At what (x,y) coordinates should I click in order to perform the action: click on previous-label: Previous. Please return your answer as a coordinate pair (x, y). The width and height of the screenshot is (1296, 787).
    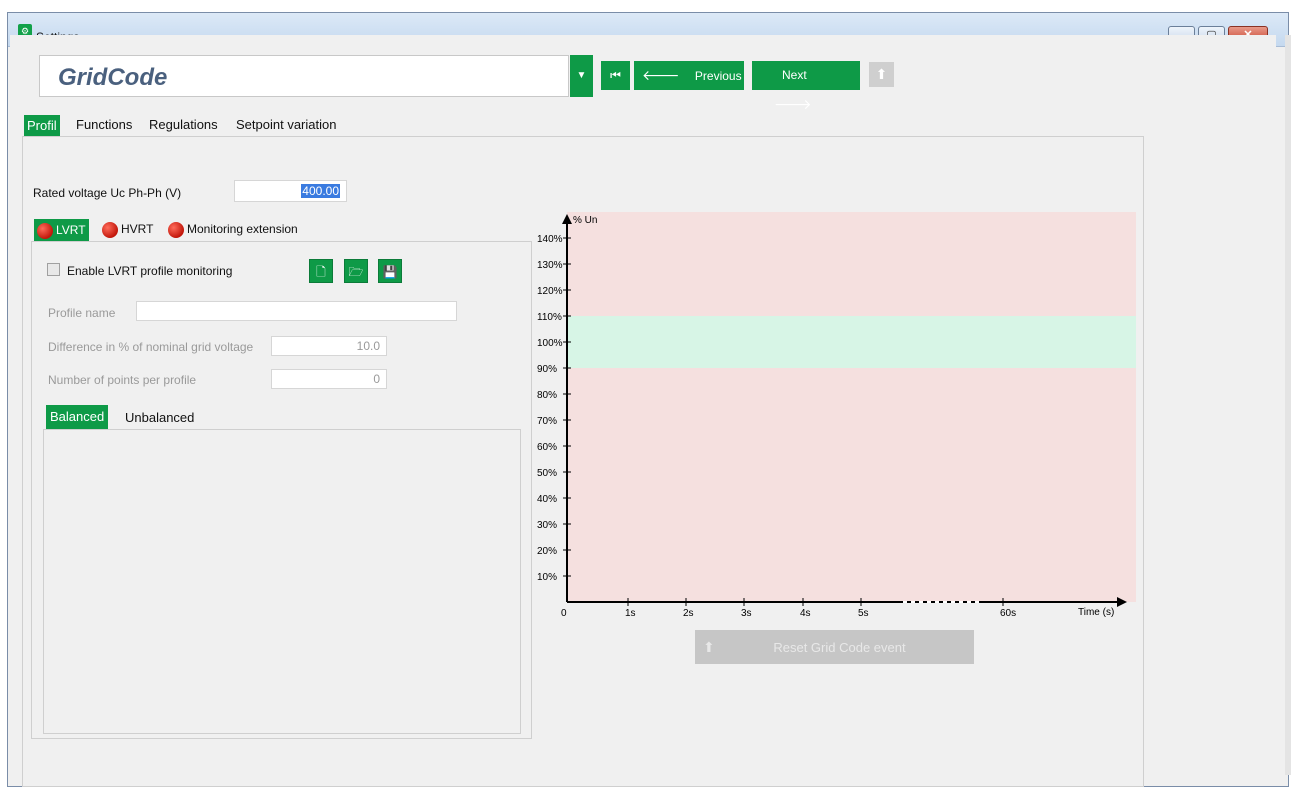
    Looking at the image, I should click on (718, 76).